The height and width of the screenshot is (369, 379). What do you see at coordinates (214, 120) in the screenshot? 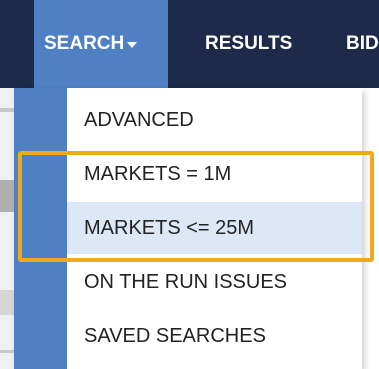
I see `menu-item-advanced: ADVANCED` at bounding box center [214, 120].